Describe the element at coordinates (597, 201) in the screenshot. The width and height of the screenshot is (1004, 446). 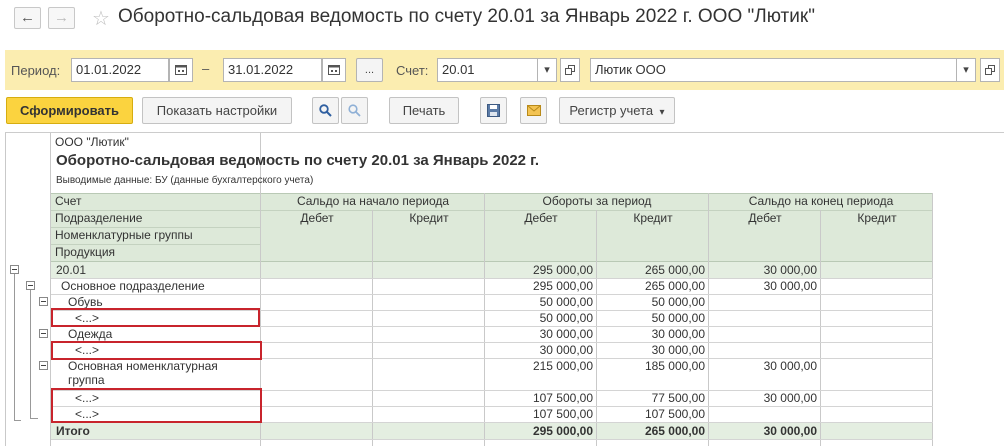
I see `header-turnover: Обороты за период` at that location.